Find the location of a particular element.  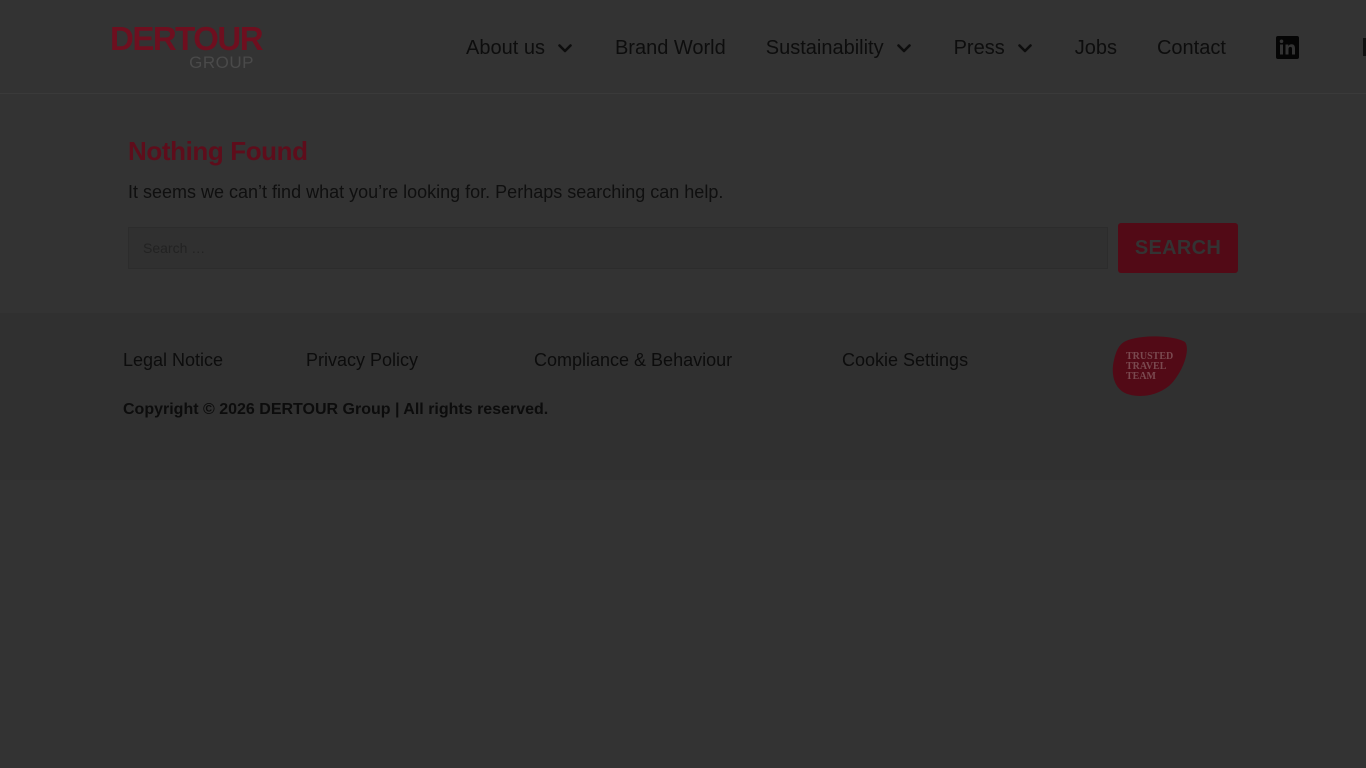

search-button: SEARCH is located at coordinates (1178, 248).